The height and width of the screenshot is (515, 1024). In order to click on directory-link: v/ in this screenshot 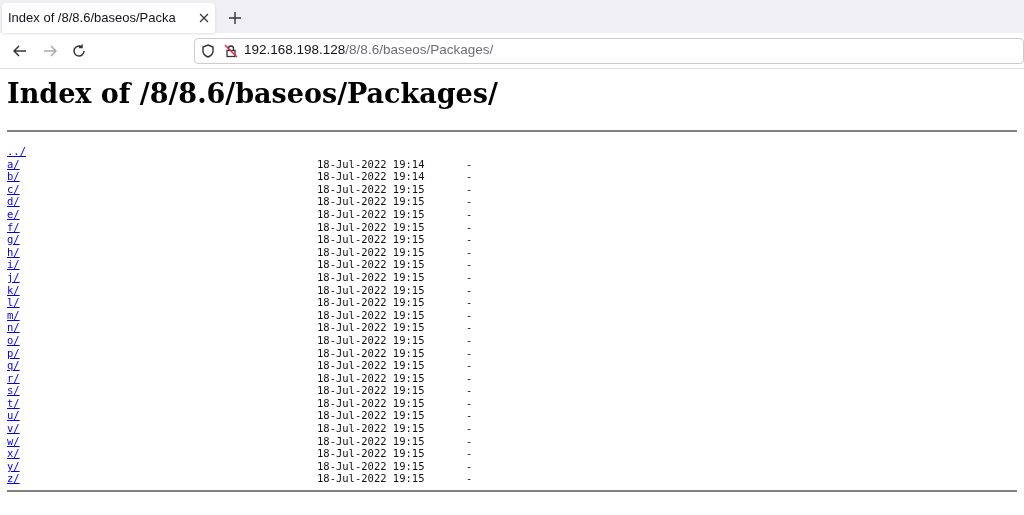, I will do `click(13, 428)`.